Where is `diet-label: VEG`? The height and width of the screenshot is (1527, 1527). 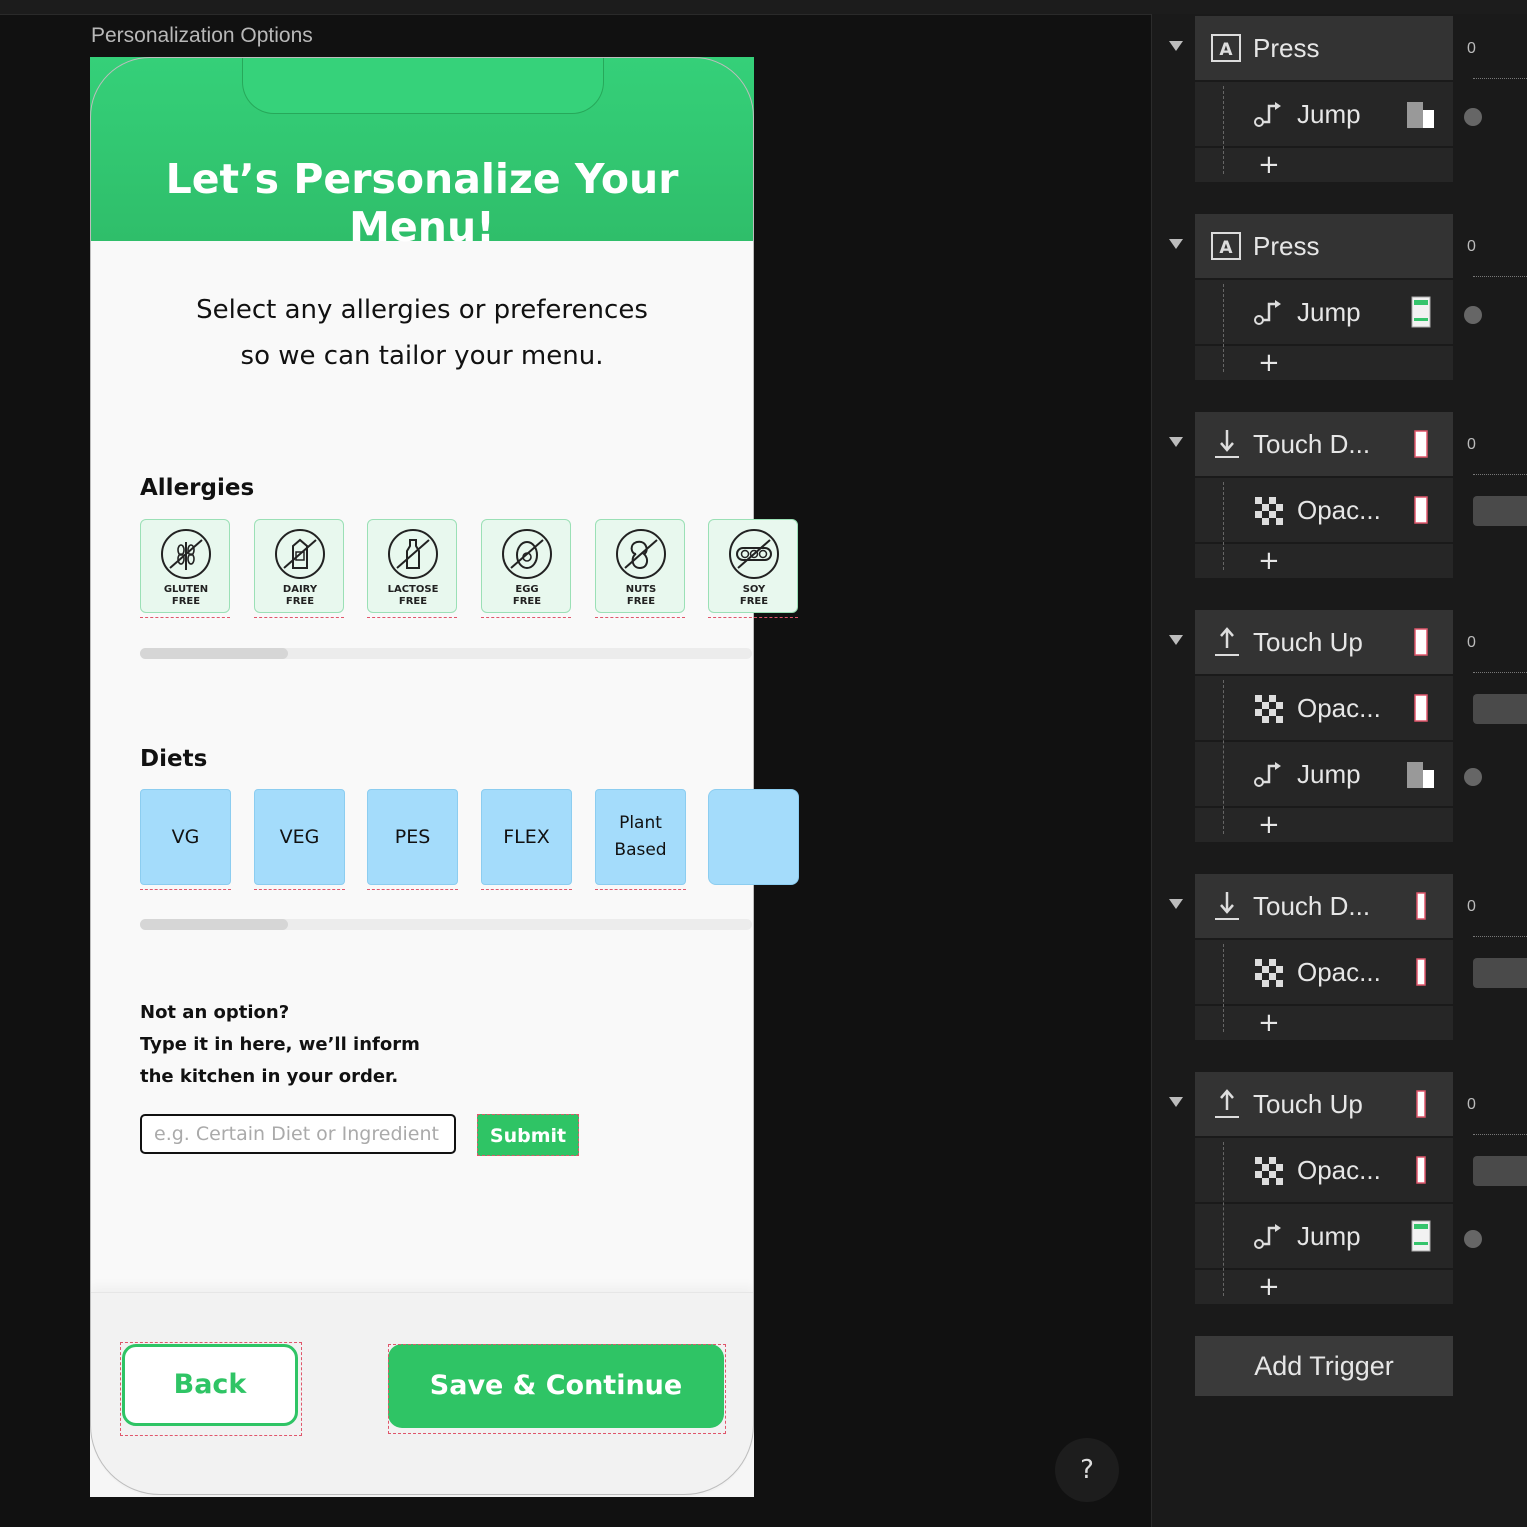
diet-label: VEG is located at coordinates (299, 836).